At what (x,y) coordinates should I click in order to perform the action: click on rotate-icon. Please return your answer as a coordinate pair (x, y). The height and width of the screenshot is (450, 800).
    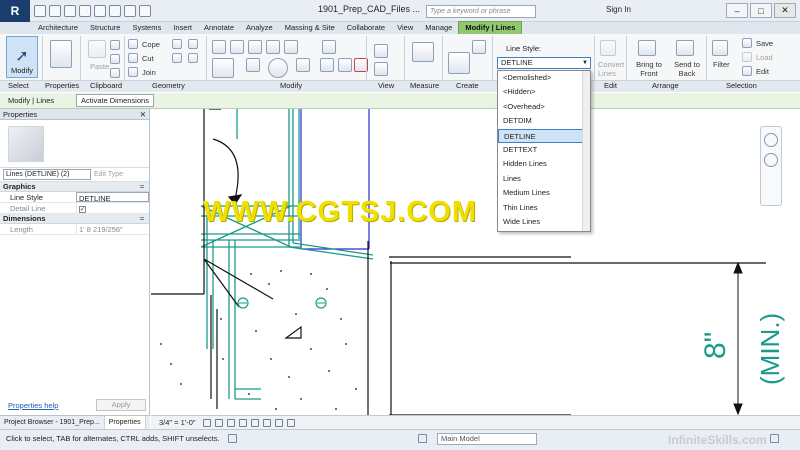
    Looking at the image, I should click on (278, 68).